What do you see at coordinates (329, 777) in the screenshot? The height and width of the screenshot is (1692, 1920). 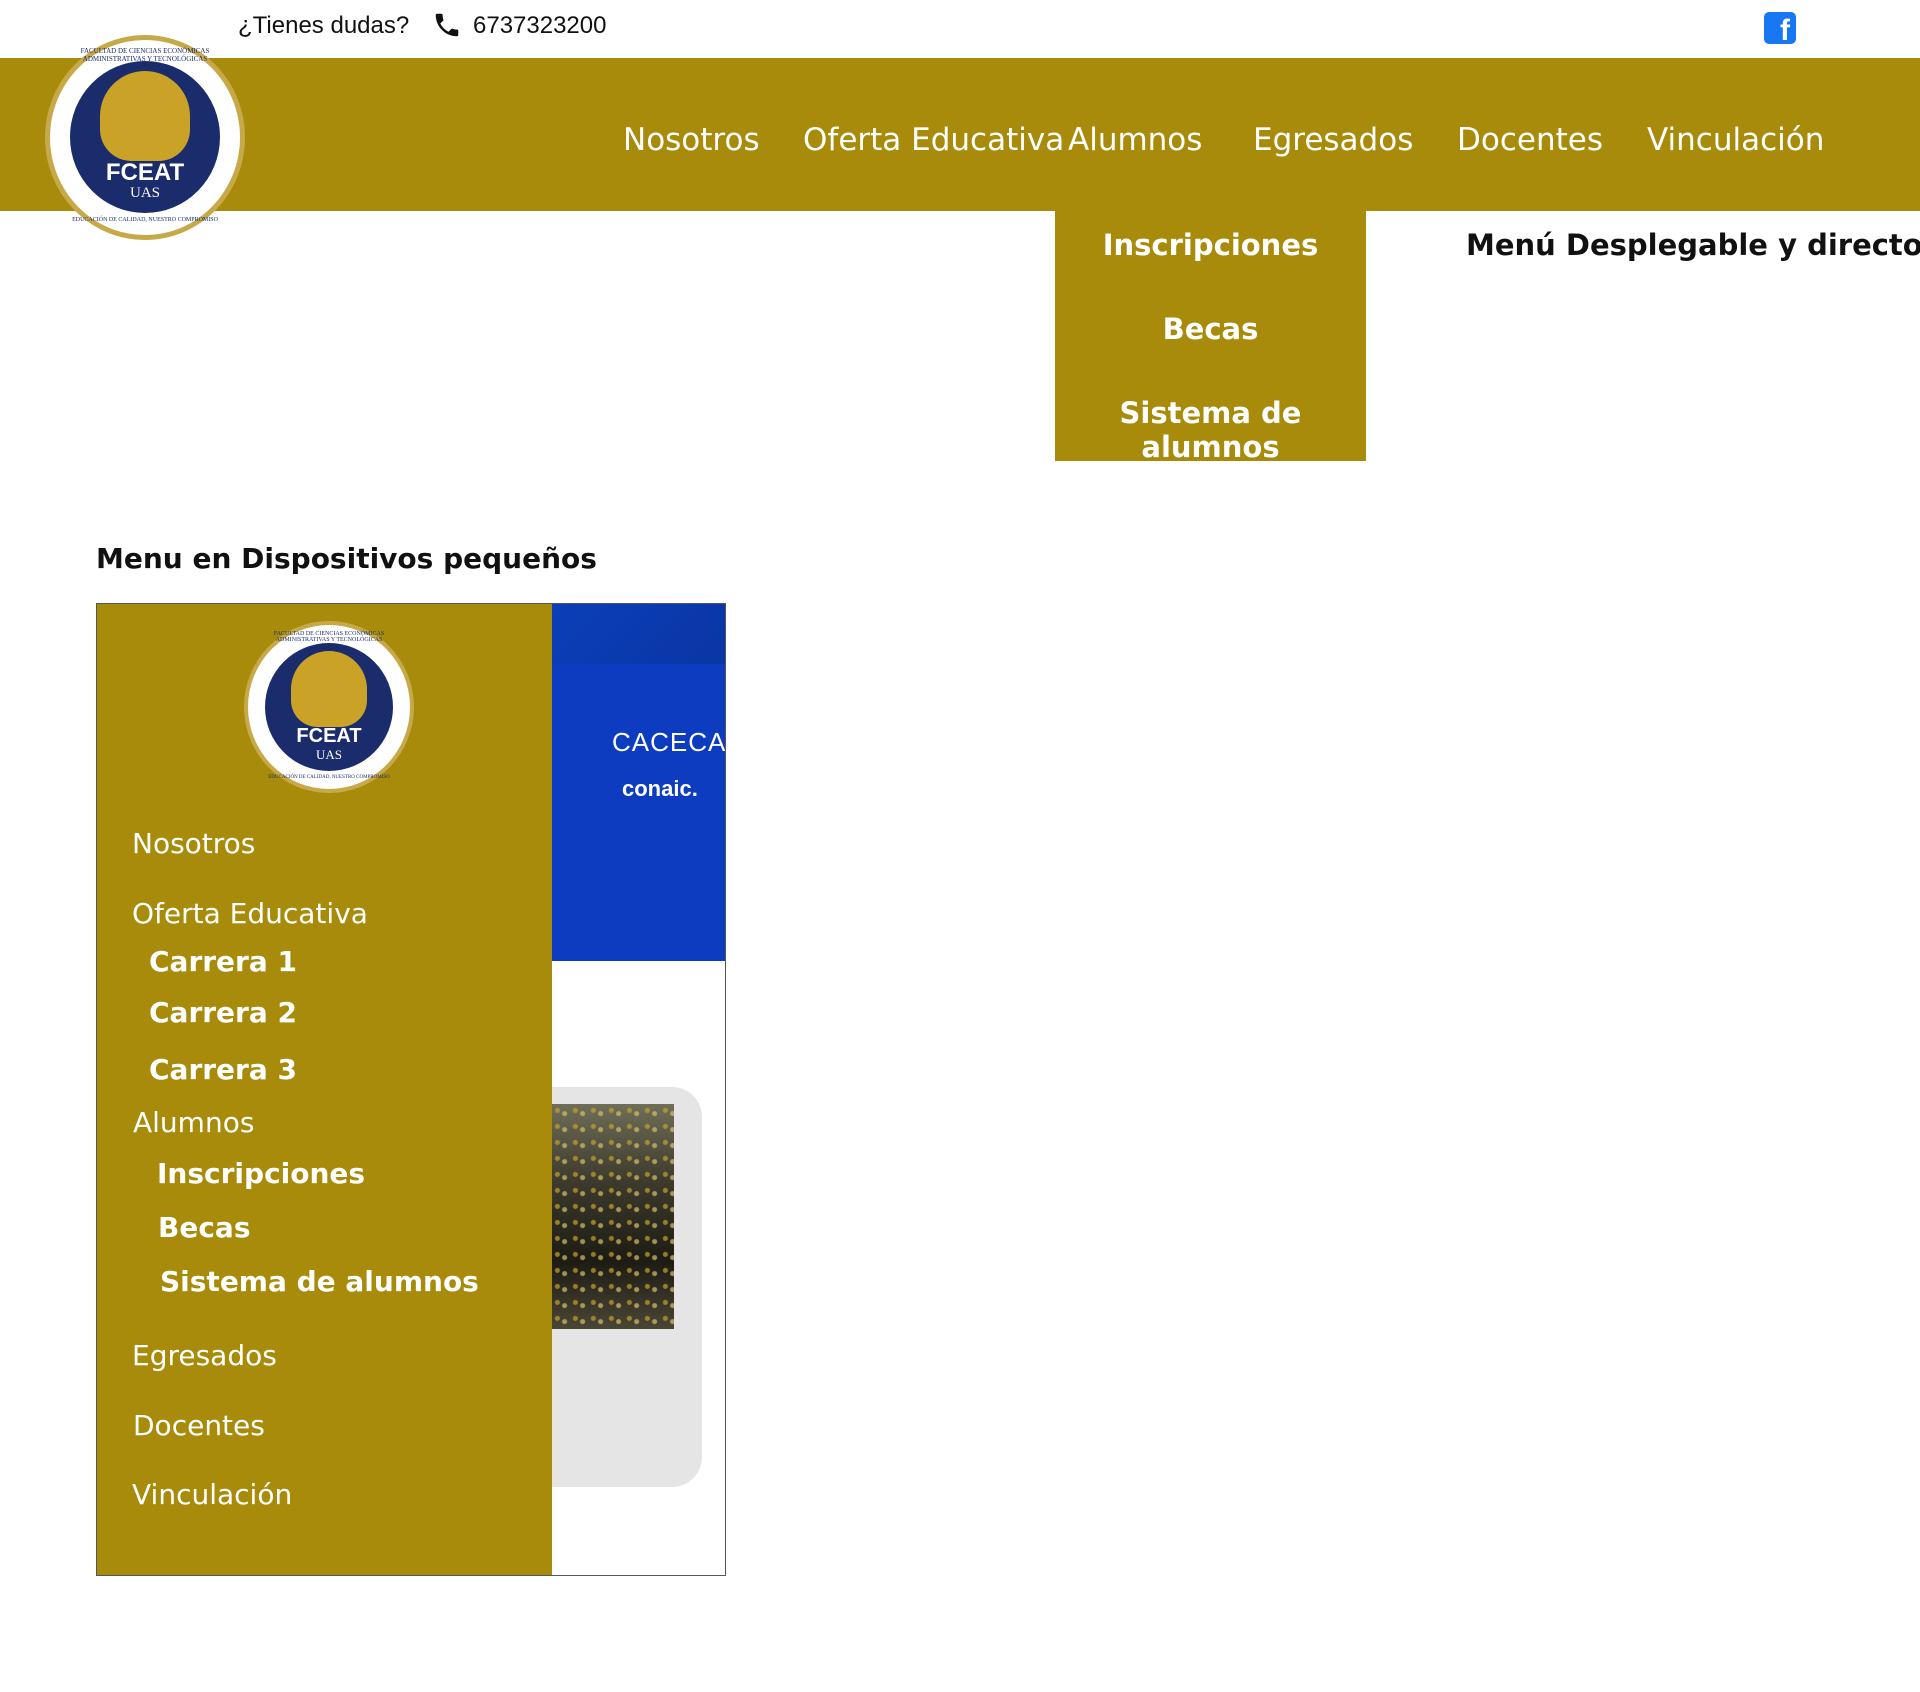 I see `sidebar-logo-arc-bottom: EDUCACIÓN DE CALIDAD, NUESTRO COMPROMISO` at bounding box center [329, 777].